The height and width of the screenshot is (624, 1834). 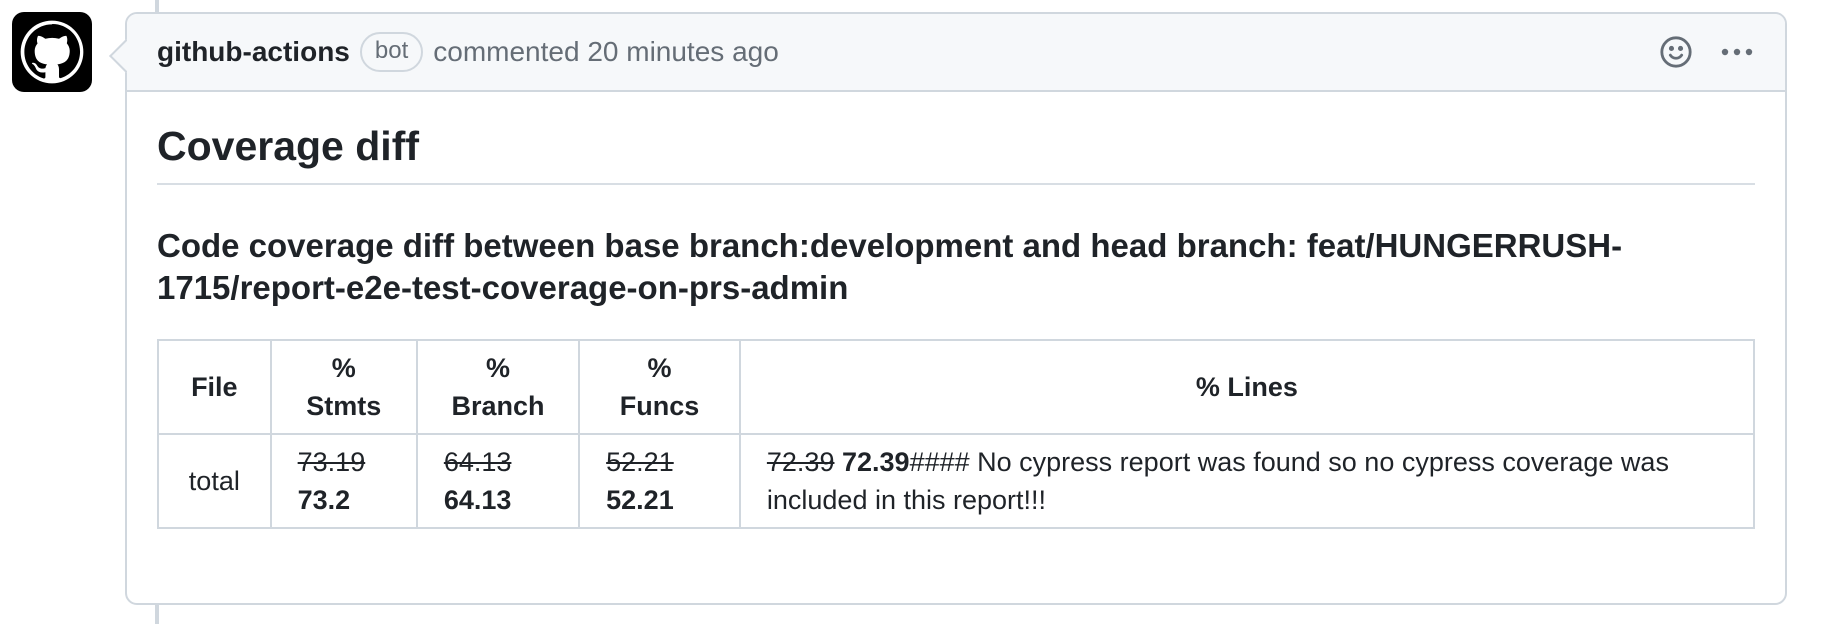 I want to click on bot-badge: bot, so click(x=391, y=52).